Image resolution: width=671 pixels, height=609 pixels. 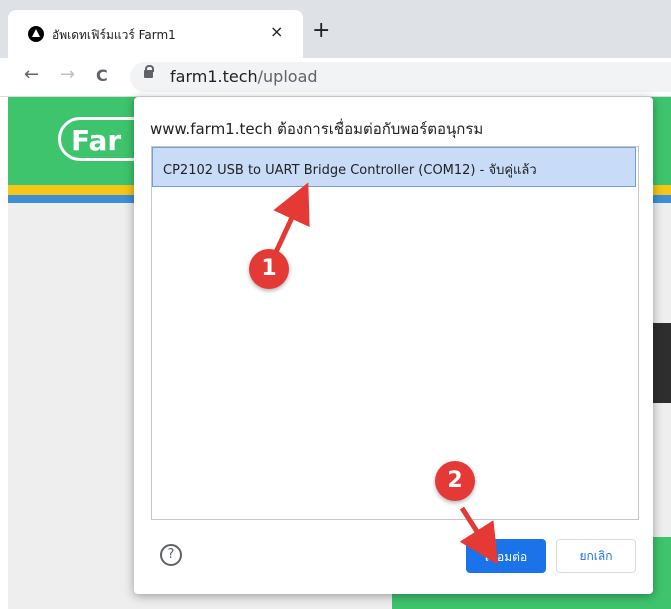 I want to click on arrow-step1, so click(x=291, y=218).